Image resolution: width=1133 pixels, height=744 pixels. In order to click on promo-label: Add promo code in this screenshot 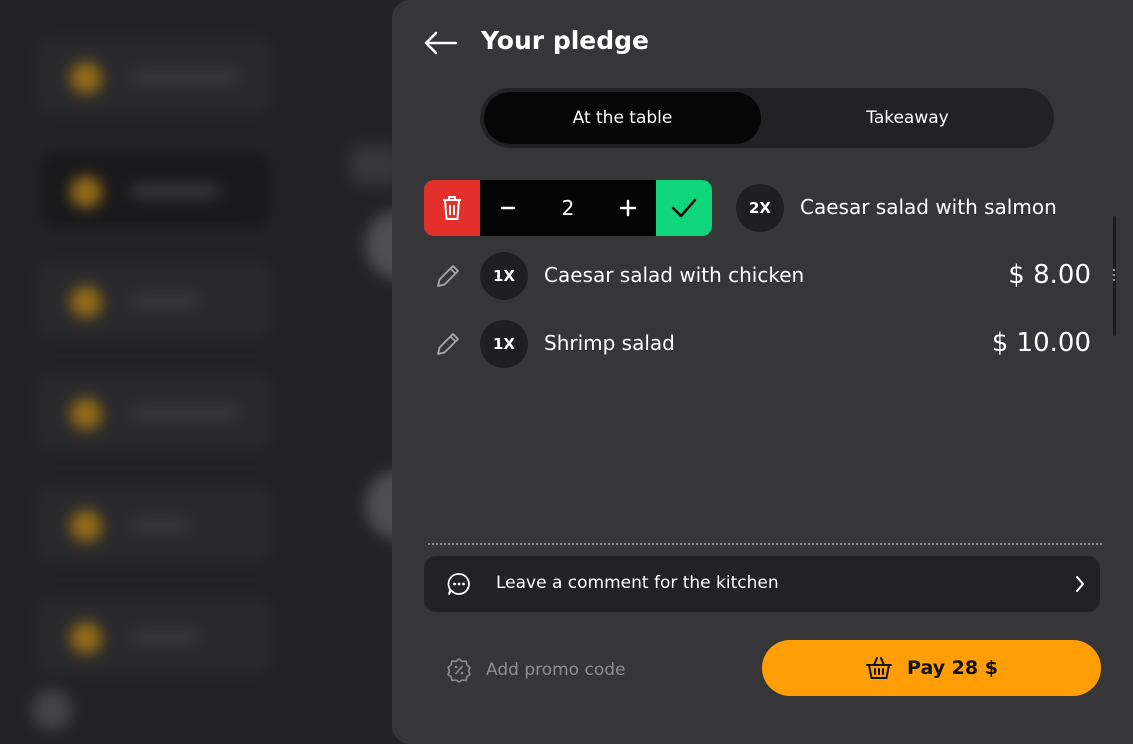, I will do `click(556, 670)`.